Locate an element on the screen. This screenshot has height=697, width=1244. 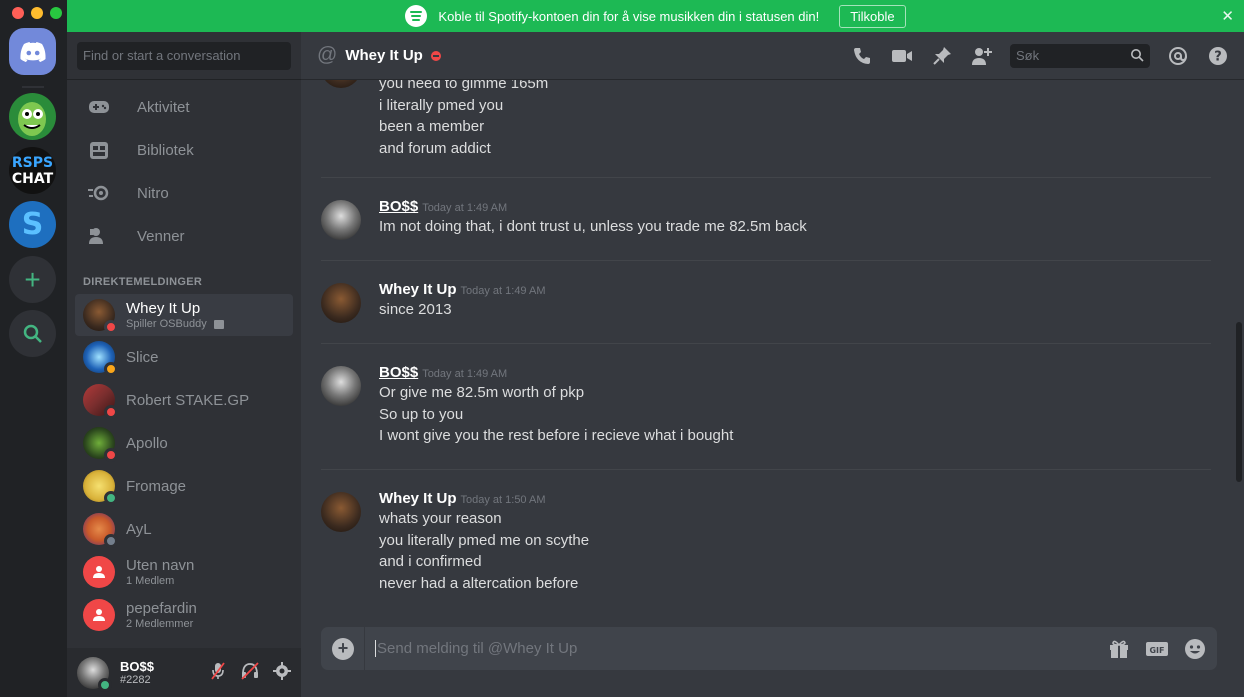
message-text: you need to gimme 165m is located at coordinates (464, 86).